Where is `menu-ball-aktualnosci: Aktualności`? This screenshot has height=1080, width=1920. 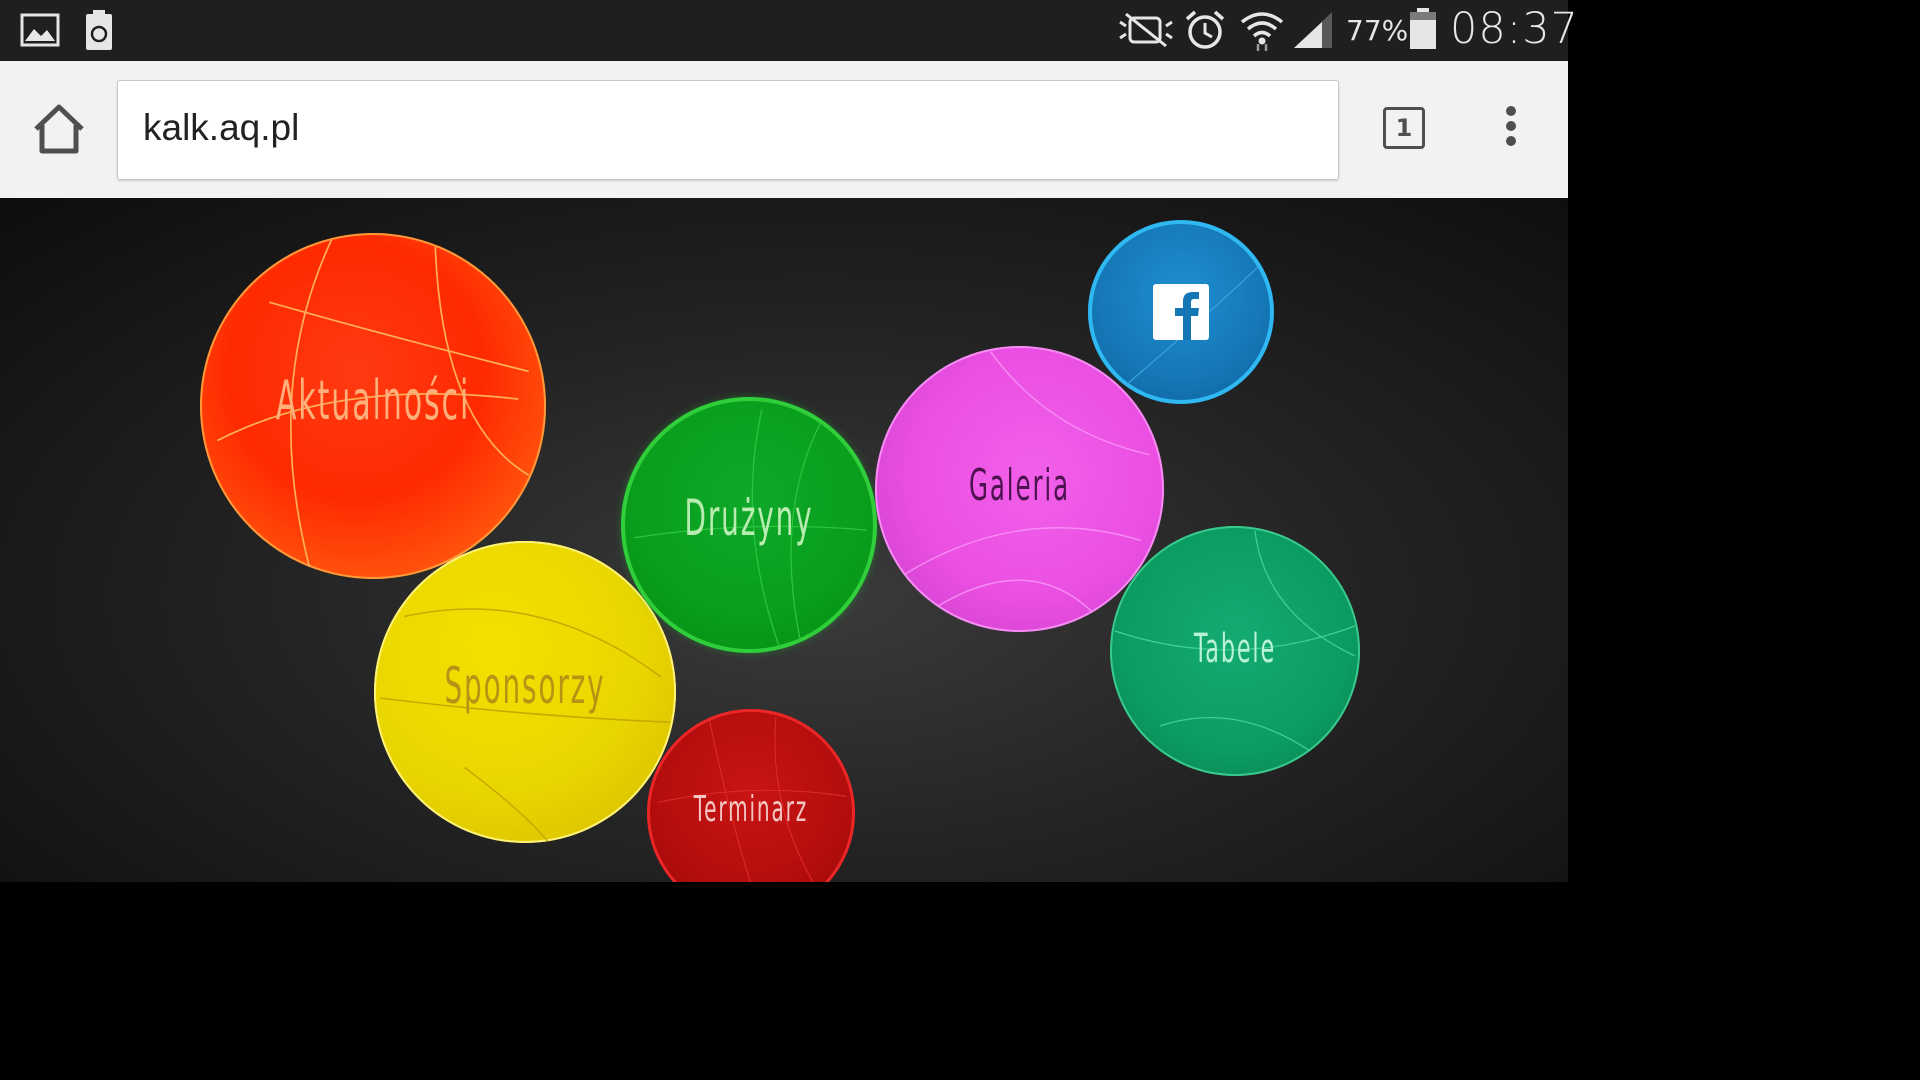 menu-ball-aktualnosci: Aktualności is located at coordinates (373, 406).